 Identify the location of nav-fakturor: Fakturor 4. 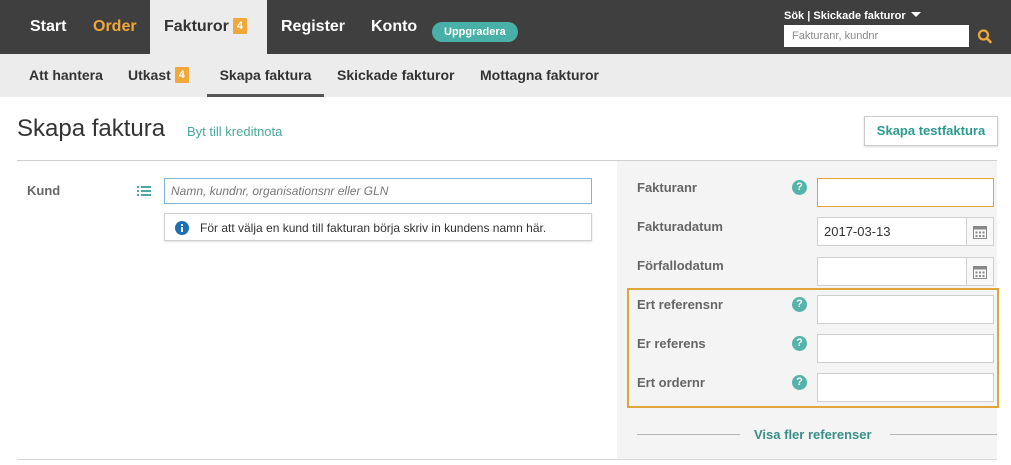
(208, 27).